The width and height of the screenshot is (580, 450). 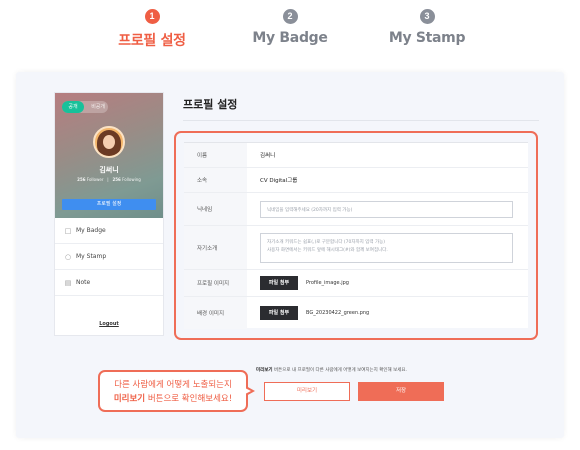 I want to click on profile-name: 김써니, so click(x=109, y=170).